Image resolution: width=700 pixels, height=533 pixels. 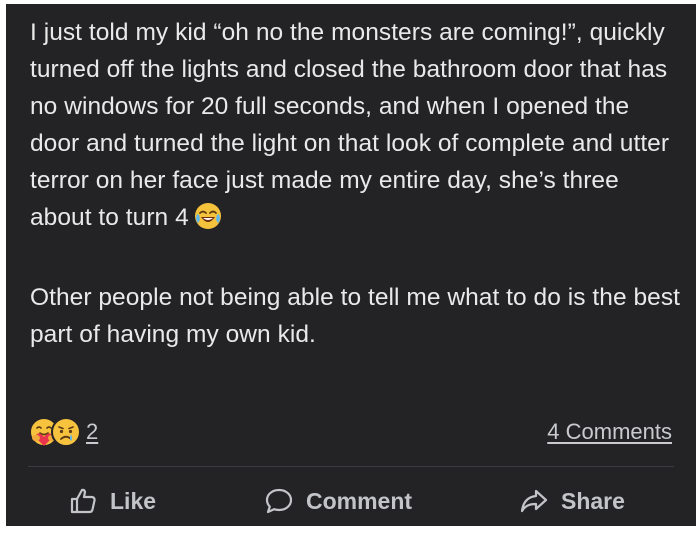 I want to click on reaction-count: 2, so click(x=92, y=432).